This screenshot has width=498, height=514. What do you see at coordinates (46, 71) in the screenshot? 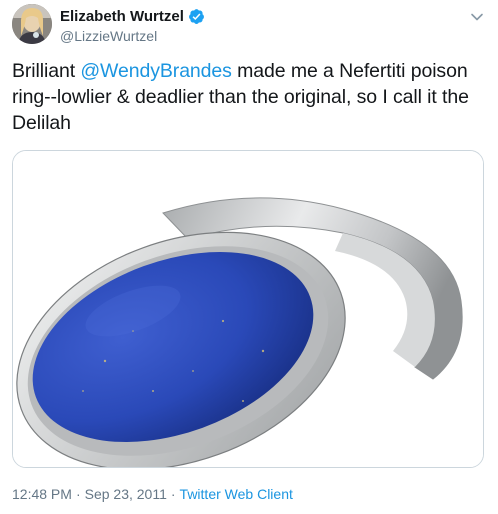
I see `tweet-text-before: Brilliant` at bounding box center [46, 71].